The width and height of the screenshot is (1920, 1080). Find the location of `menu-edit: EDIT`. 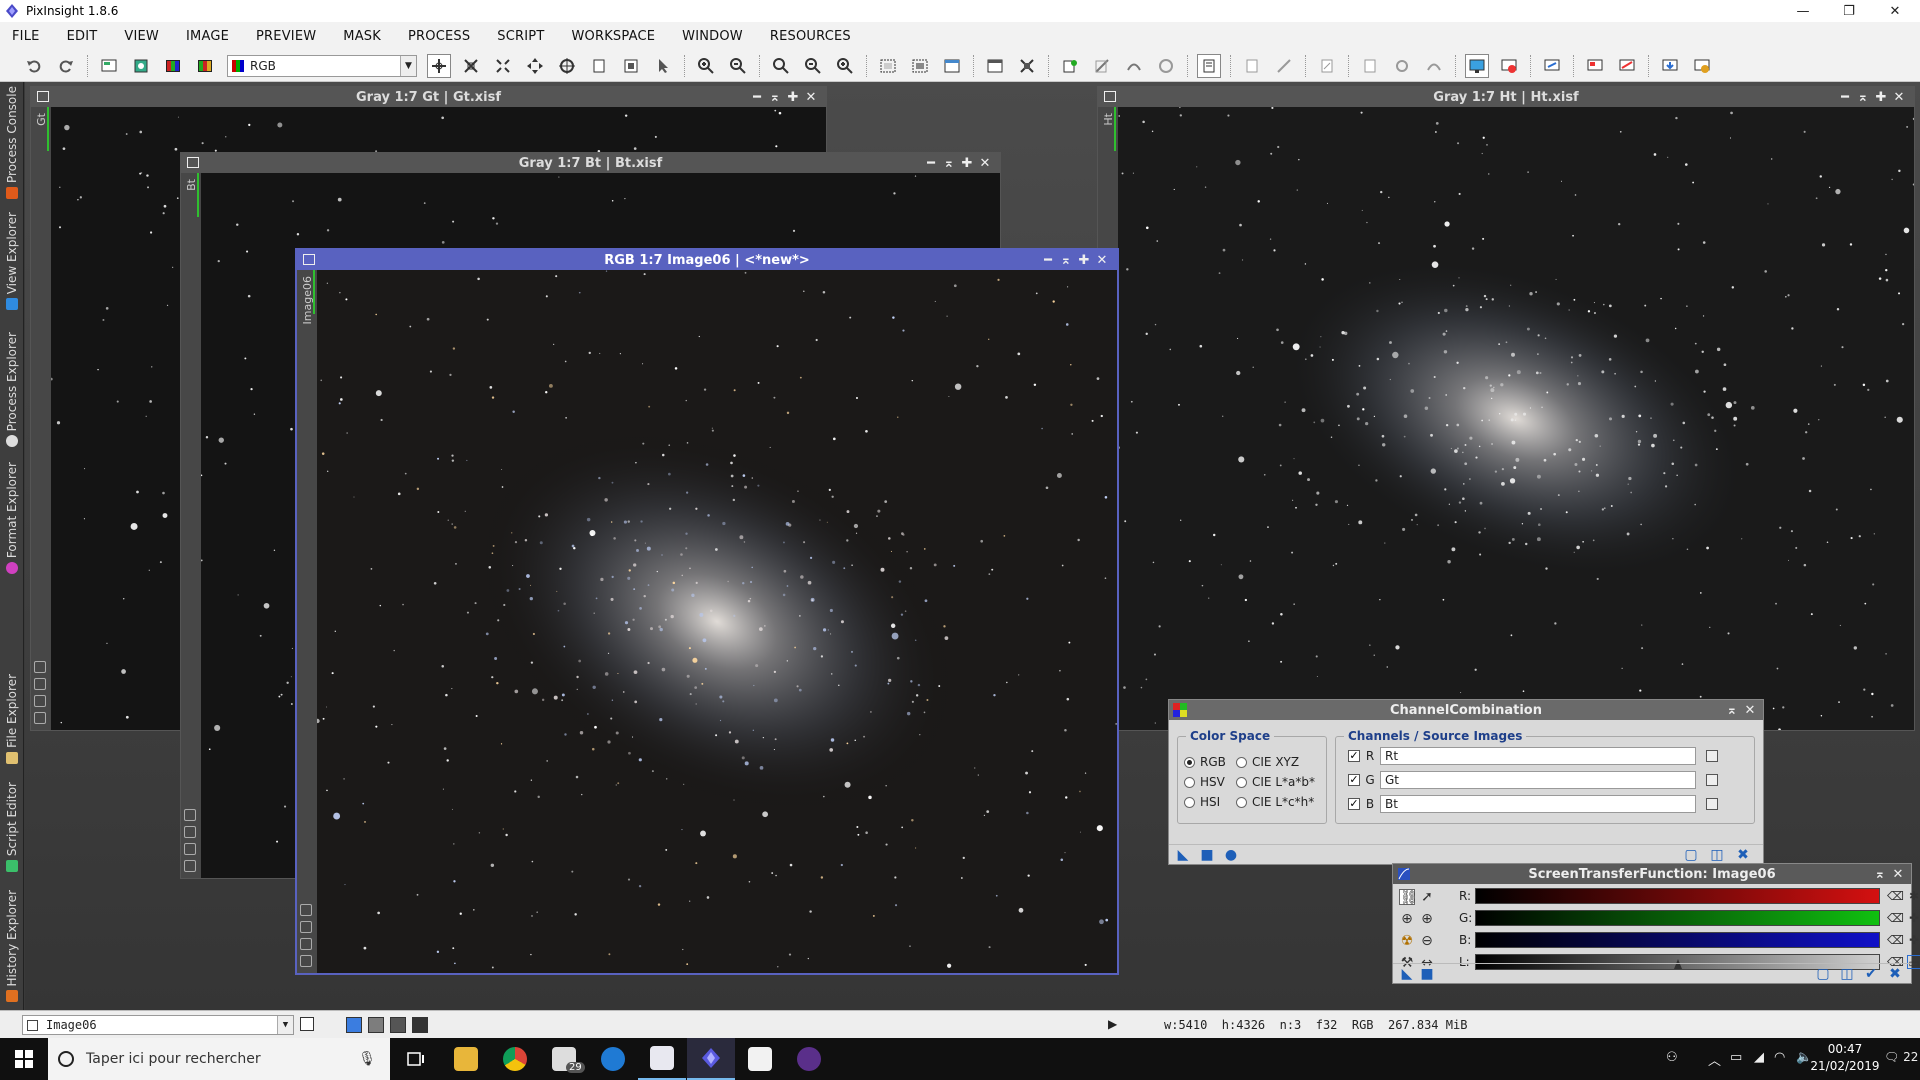

menu-edit: EDIT is located at coordinates (82, 36).